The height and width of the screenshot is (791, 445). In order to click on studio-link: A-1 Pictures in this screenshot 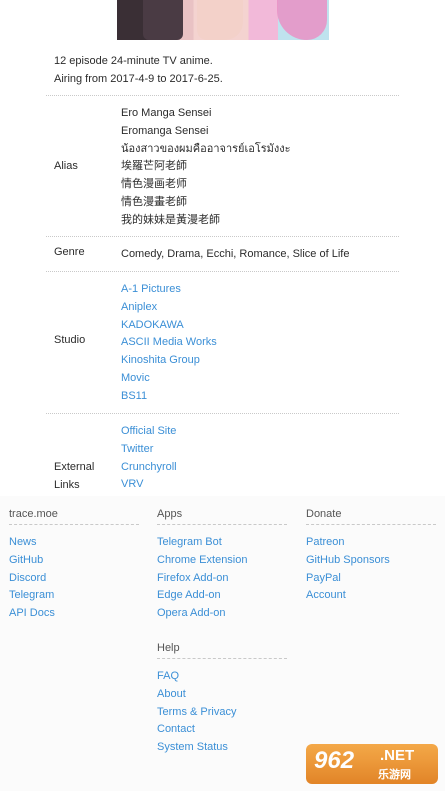, I will do `click(169, 290)`.